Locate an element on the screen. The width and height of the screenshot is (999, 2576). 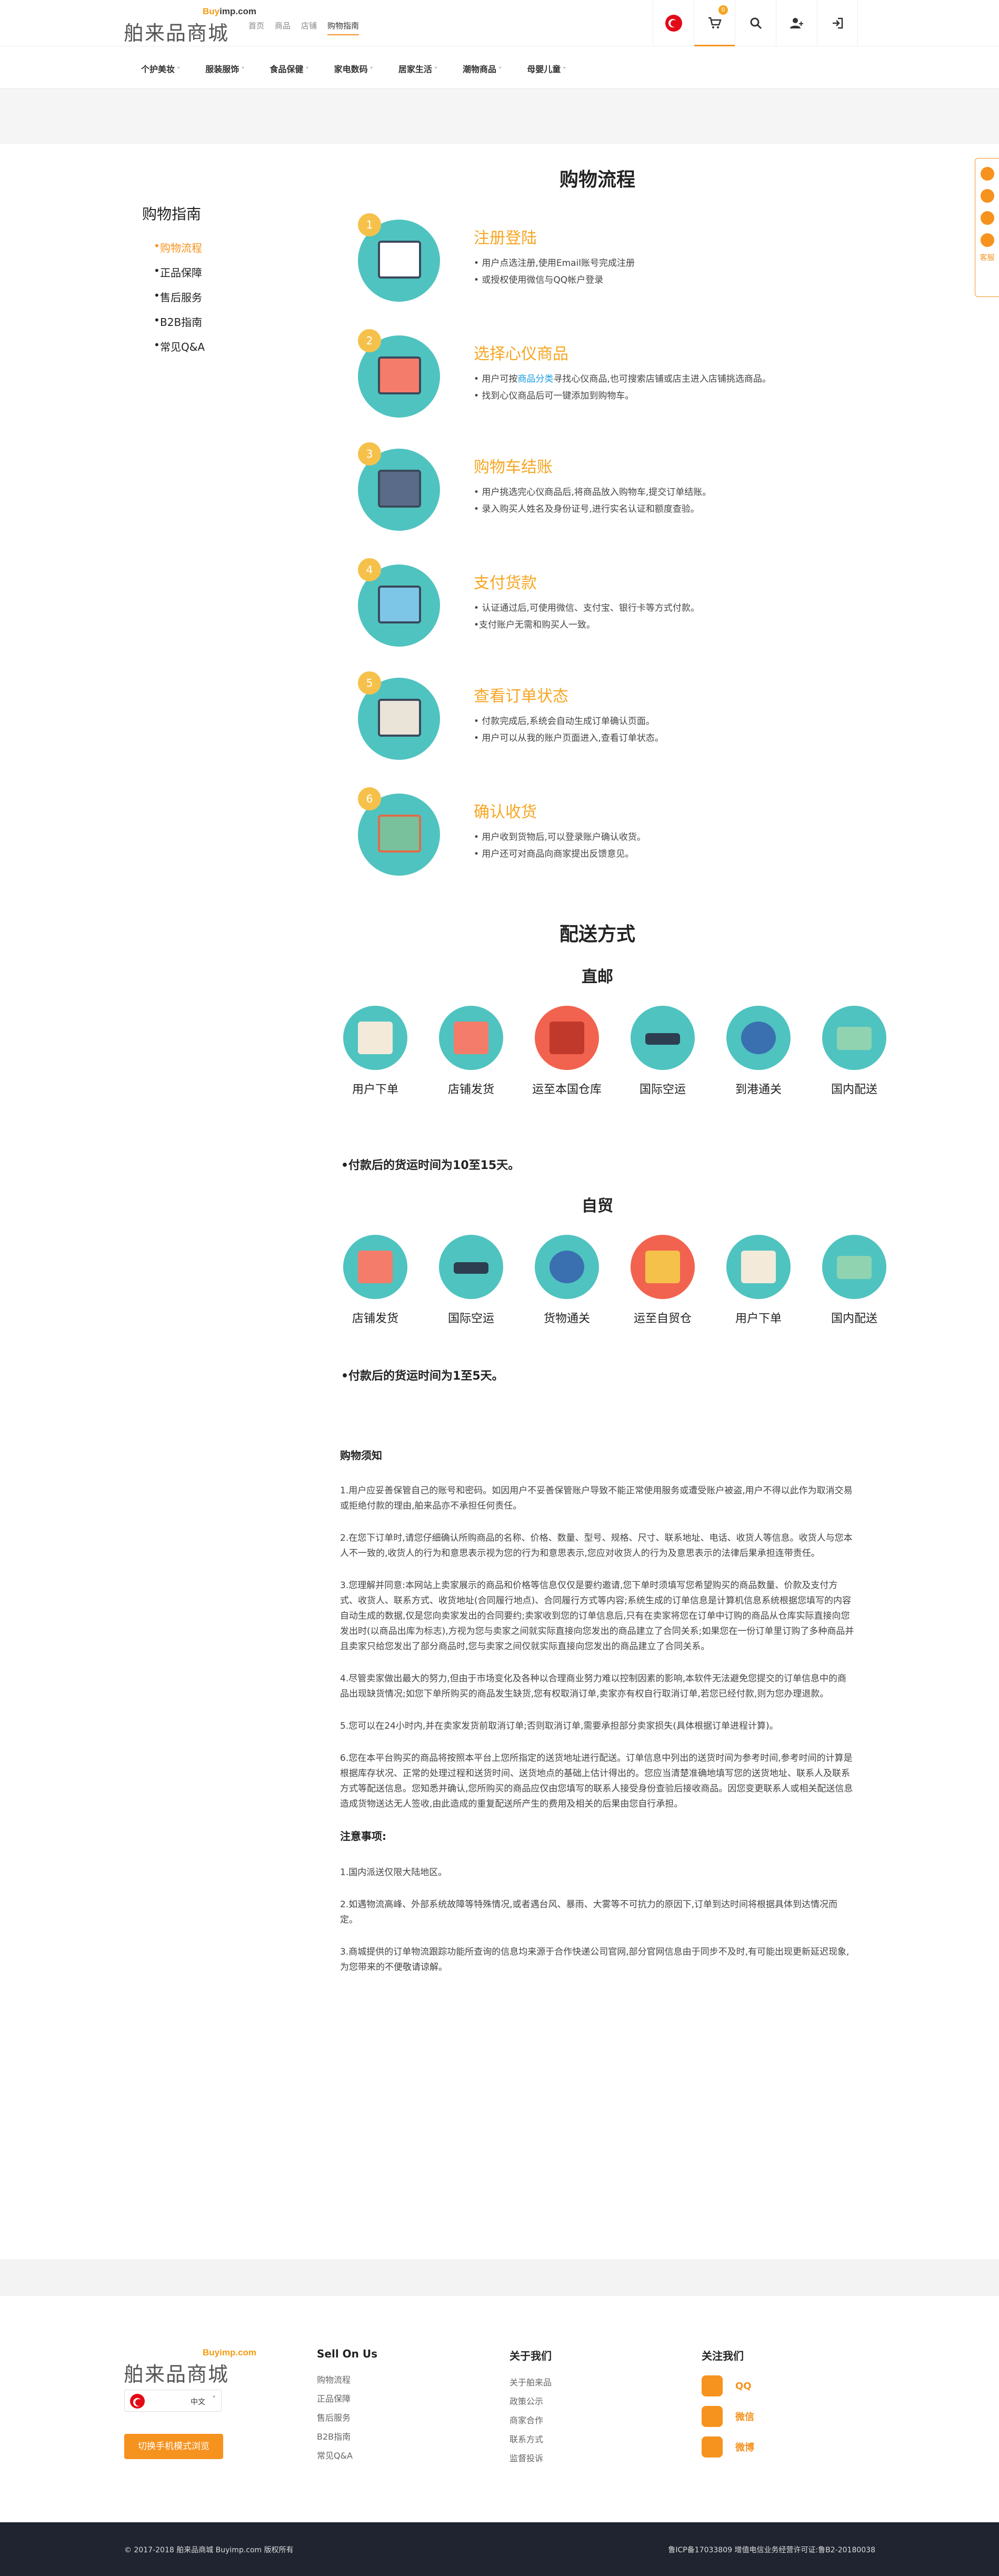
sidebar-item-b2b: B2B指南 is located at coordinates (194, 321).